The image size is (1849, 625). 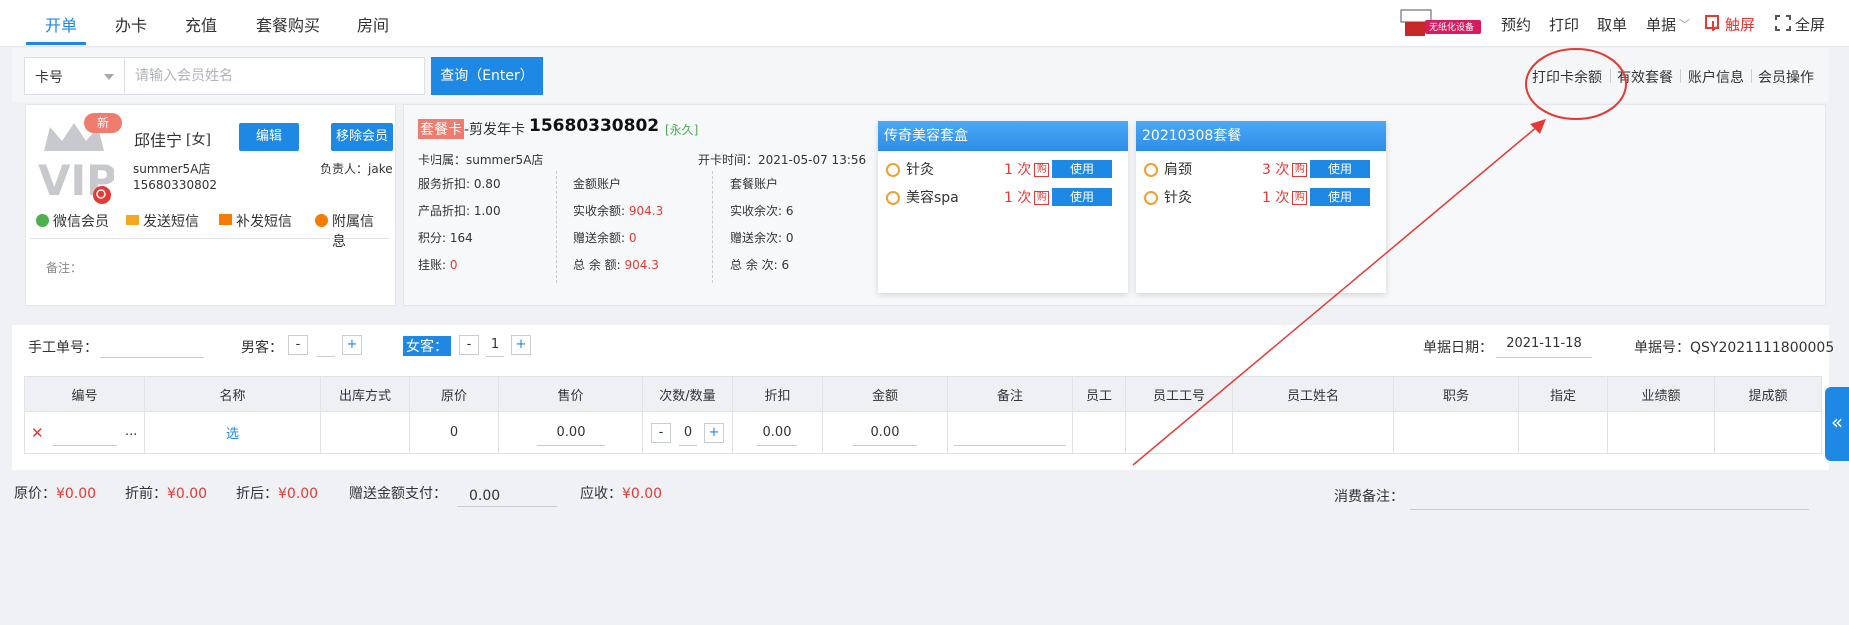 What do you see at coordinates (1567, 77) in the screenshot?
I see `print-card-balance-link: 打印卡余额` at bounding box center [1567, 77].